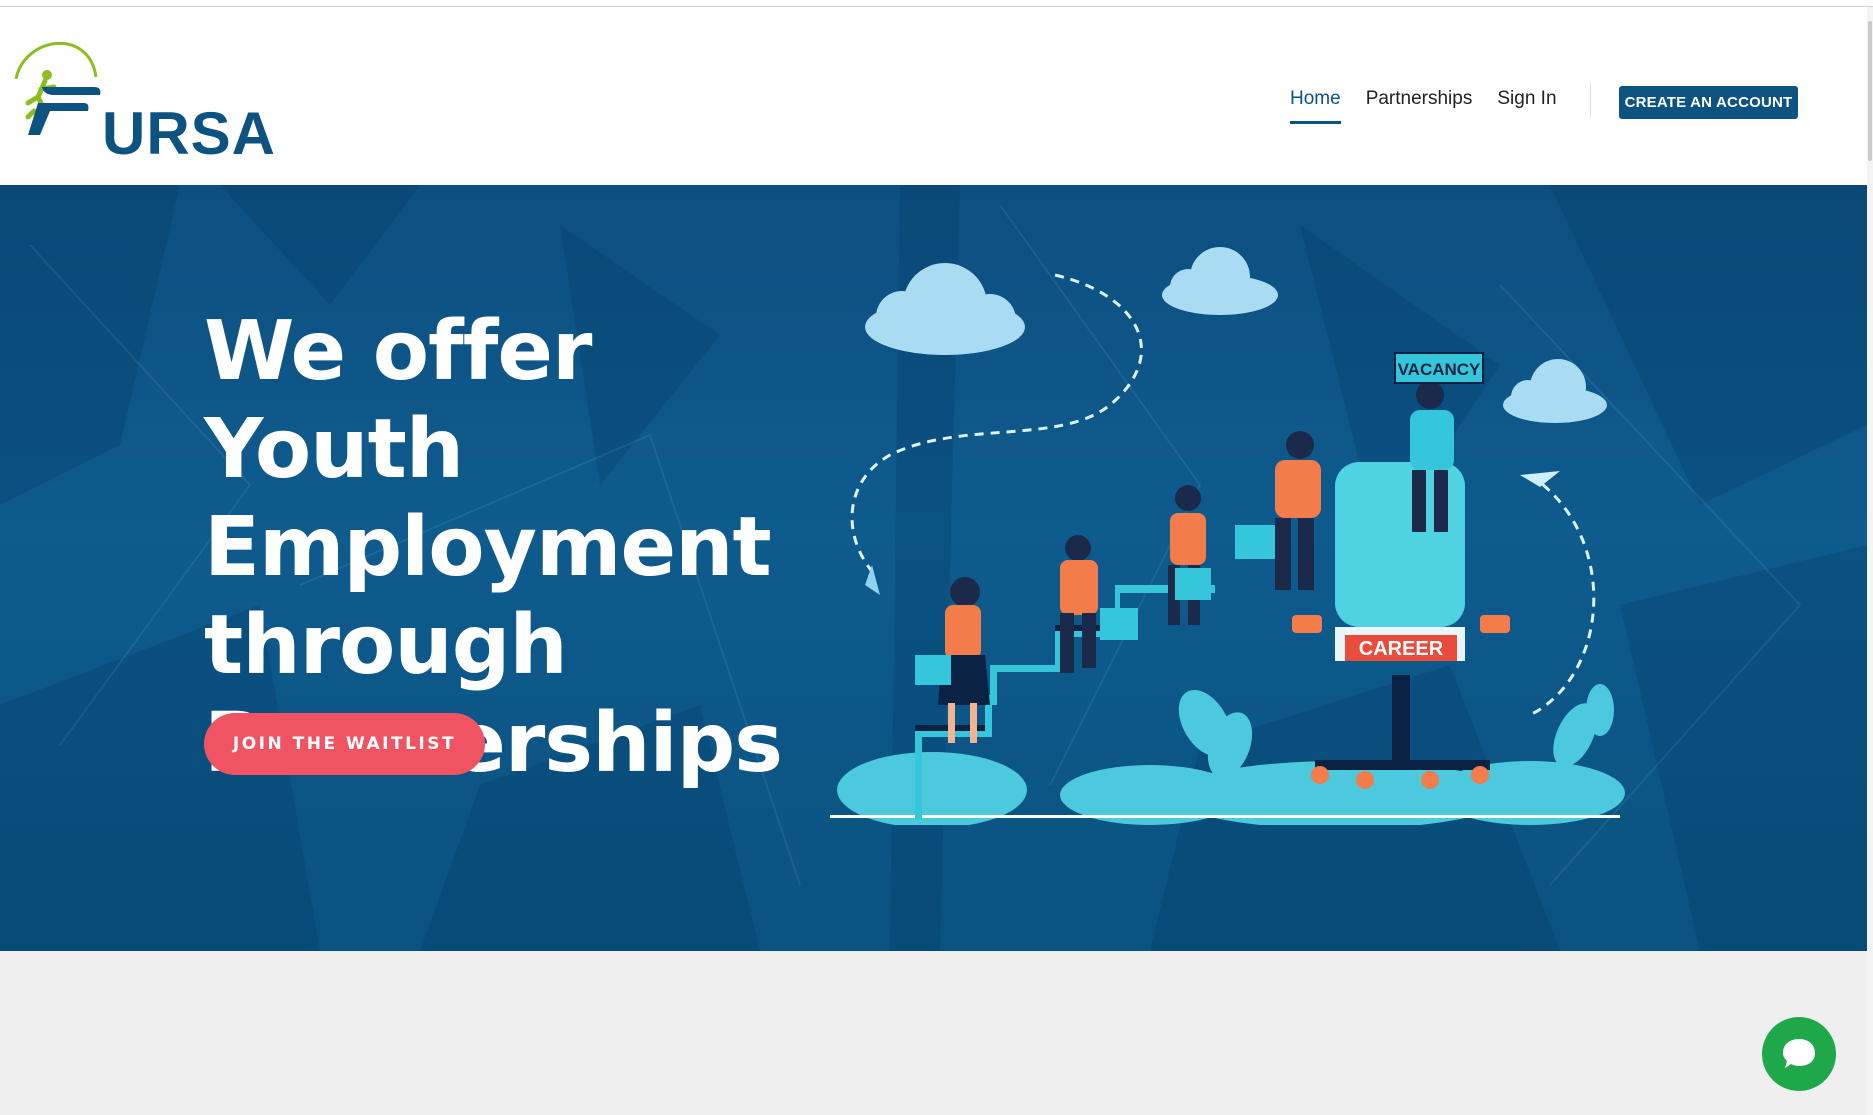 The width and height of the screenshot is (1873, 1115). What do you see at coordinates (1870, 561) in the screenshot?
I see `page-scrollbar` at bounding box center [1870, 561].